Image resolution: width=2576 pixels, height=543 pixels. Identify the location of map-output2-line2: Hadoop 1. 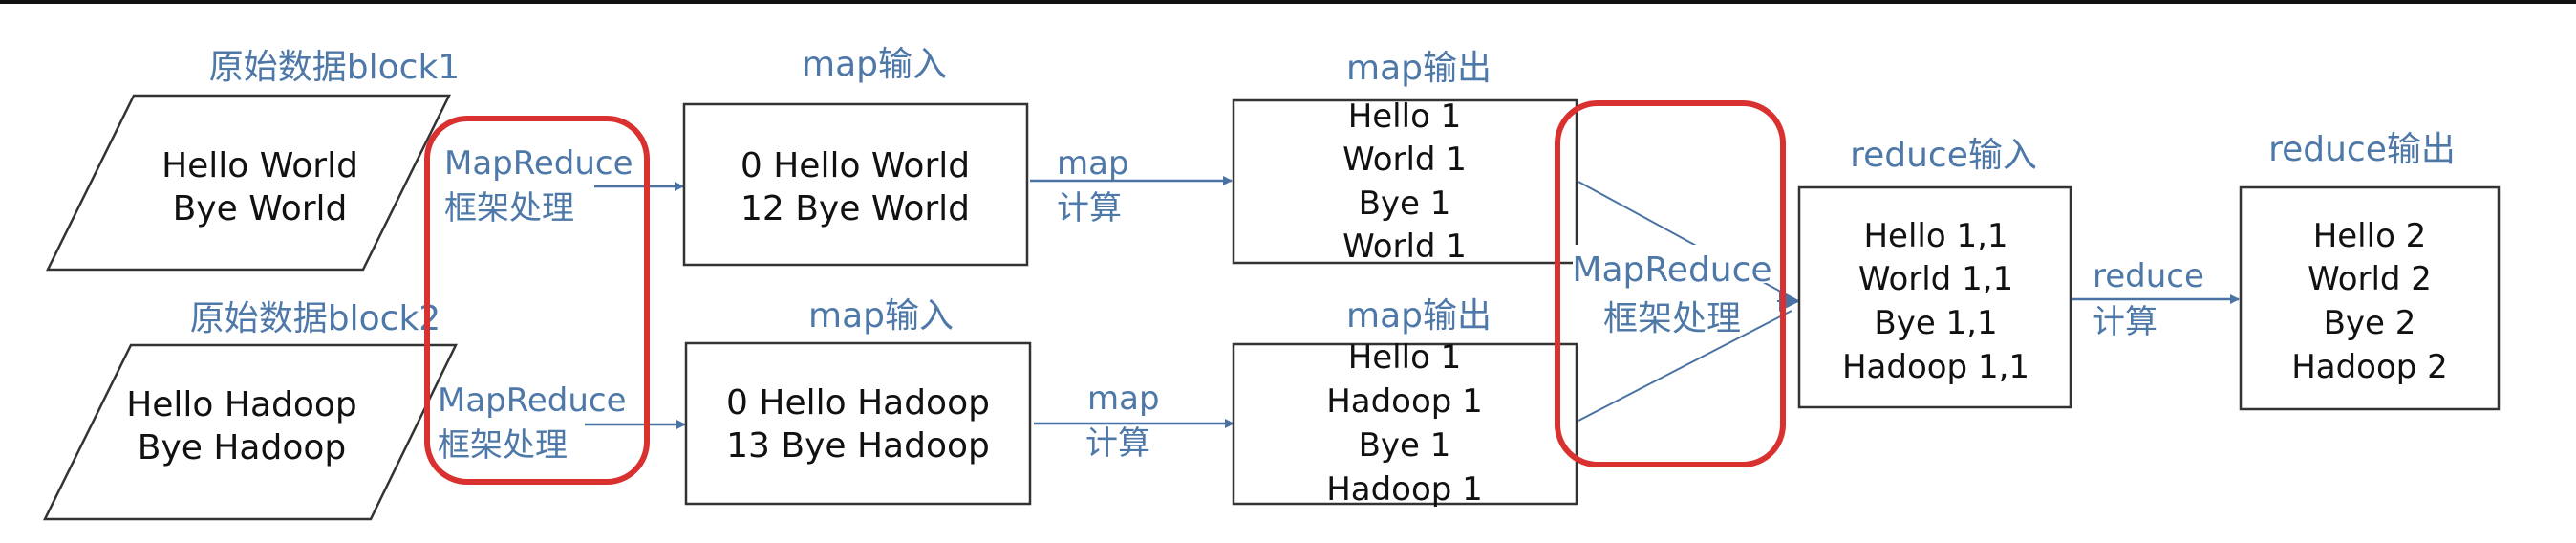
(1404, 401).